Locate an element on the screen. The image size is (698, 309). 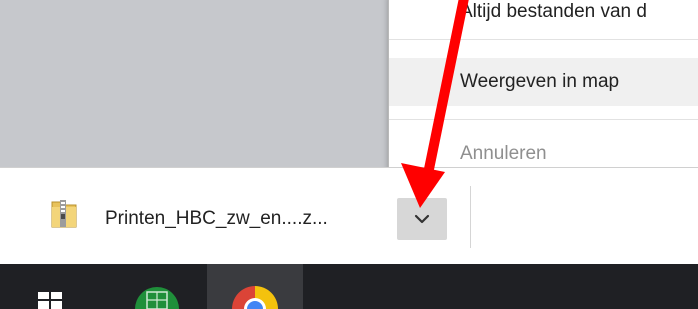
shelf-divider is located at coordinates (470, 217).